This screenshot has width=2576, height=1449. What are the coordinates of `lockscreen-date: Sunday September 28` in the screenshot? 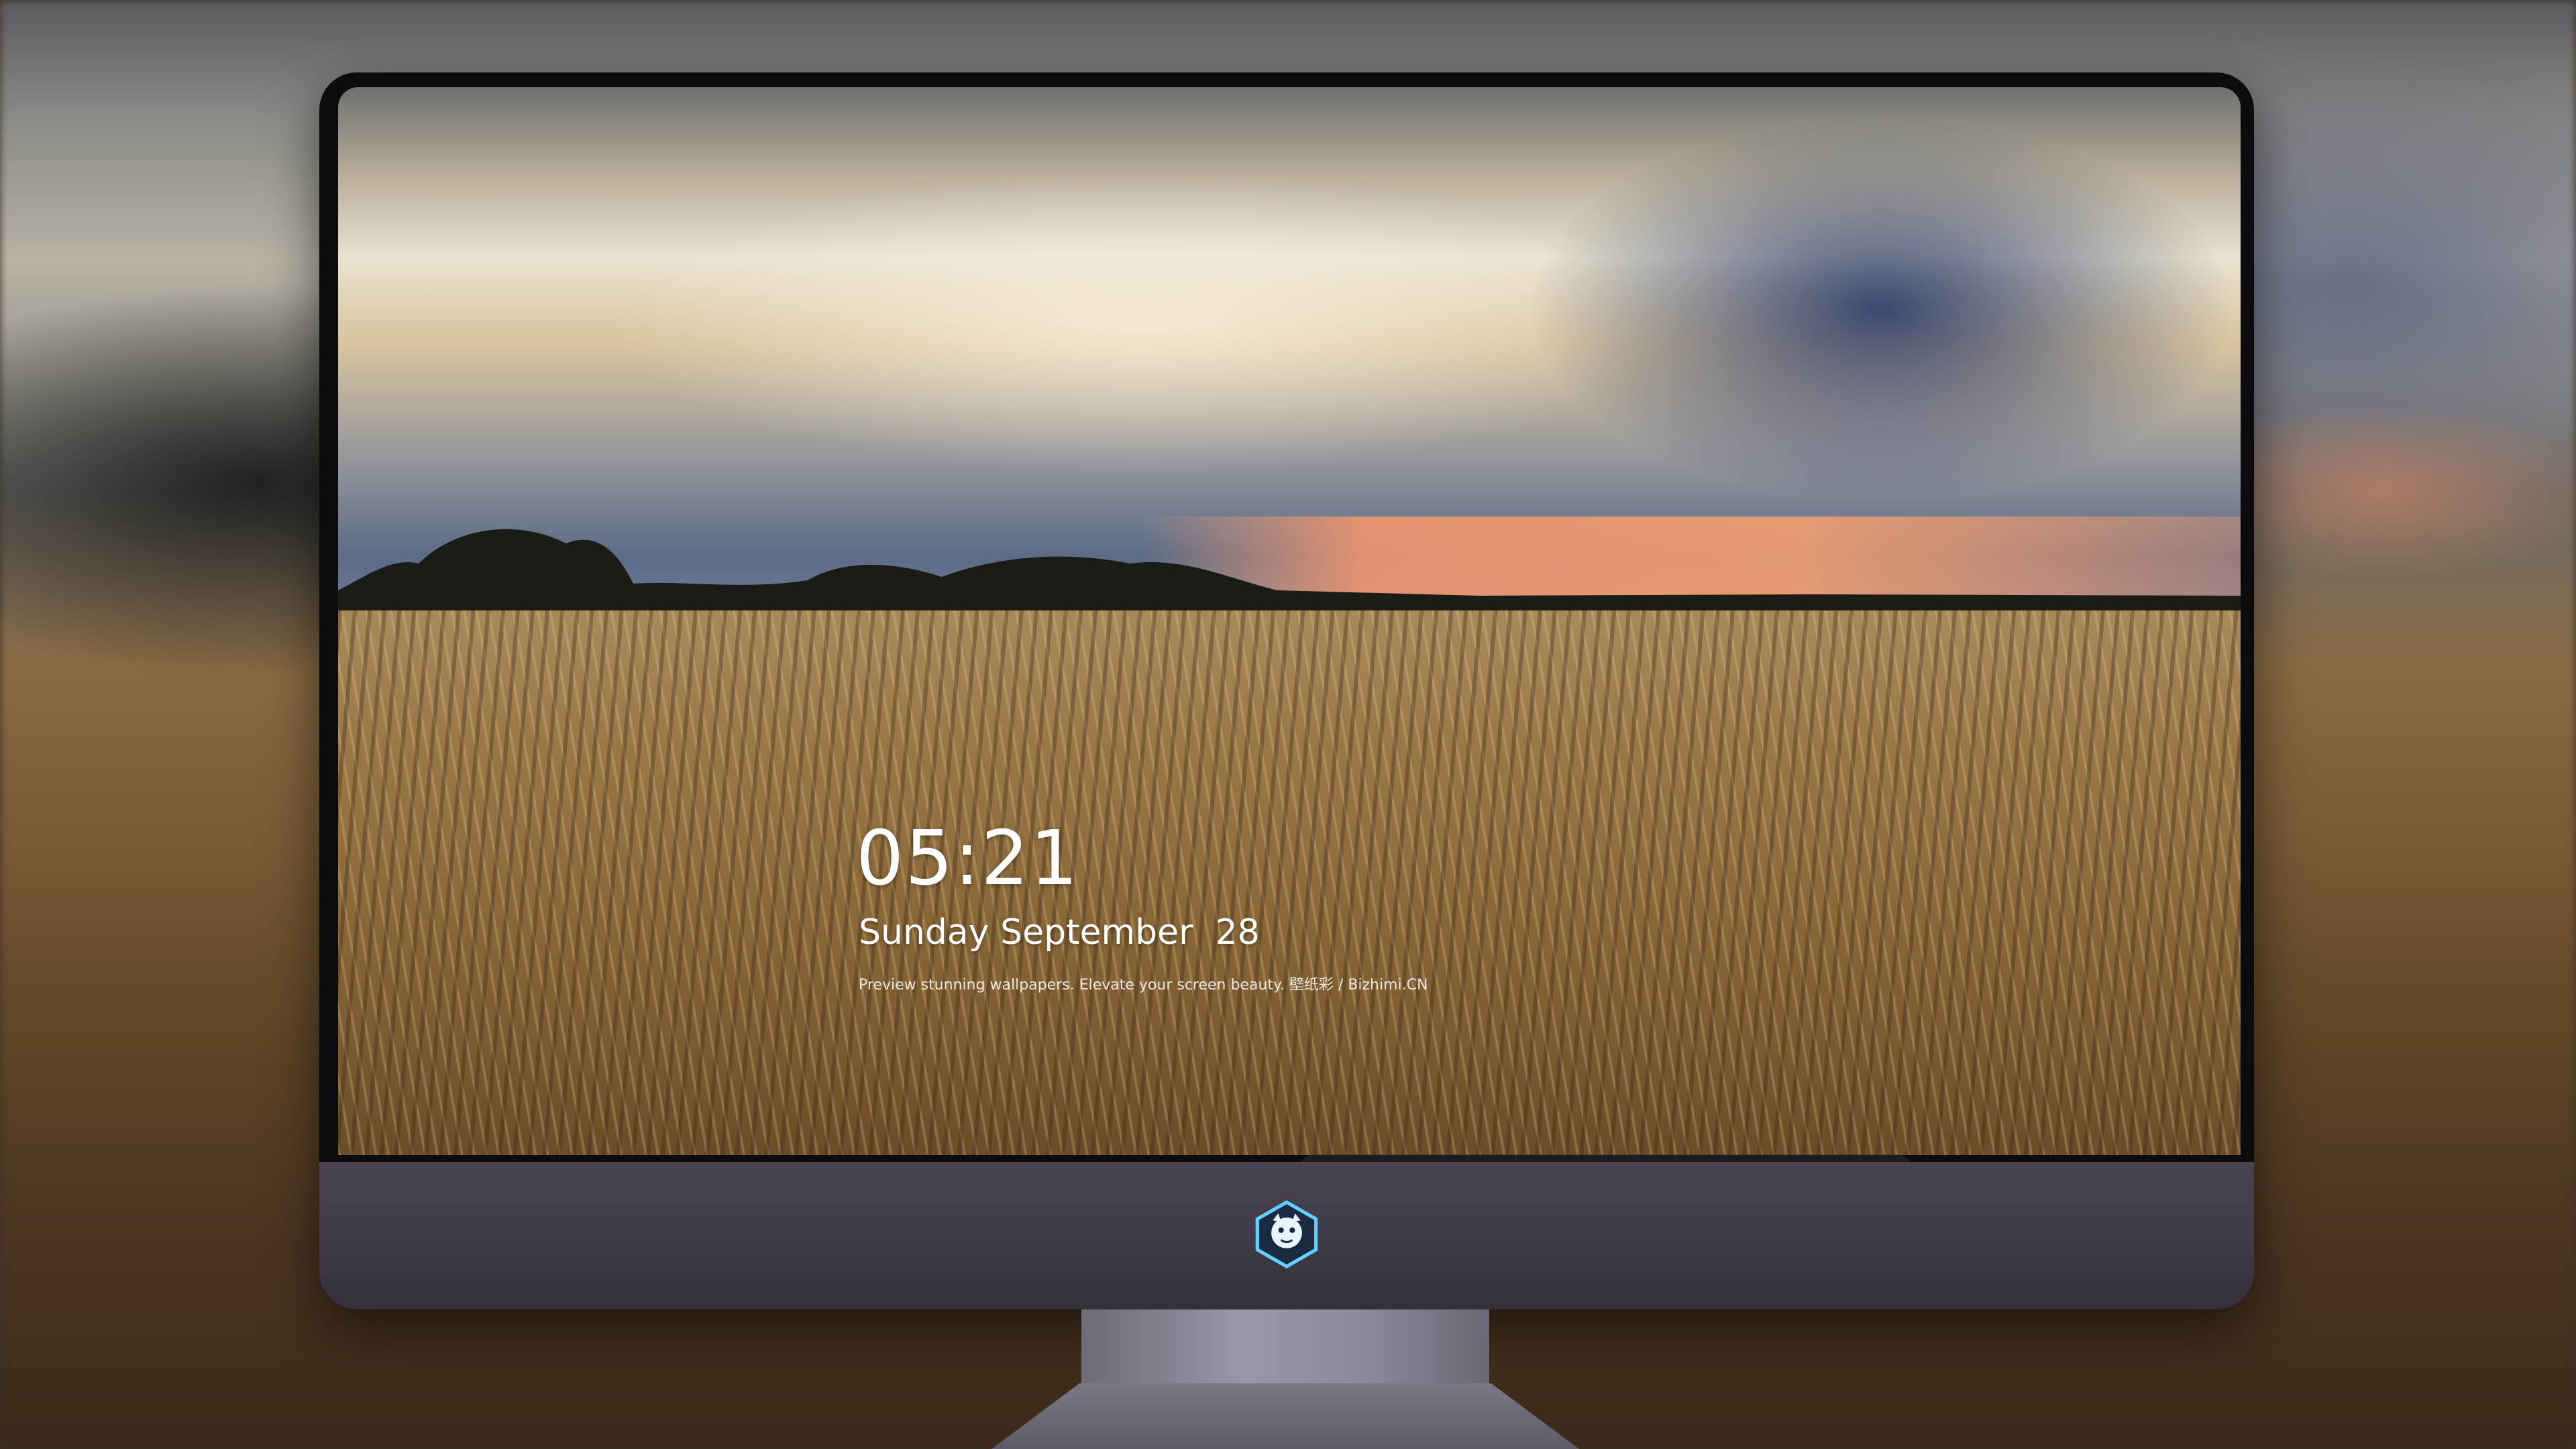 It's located at (1059, 932).